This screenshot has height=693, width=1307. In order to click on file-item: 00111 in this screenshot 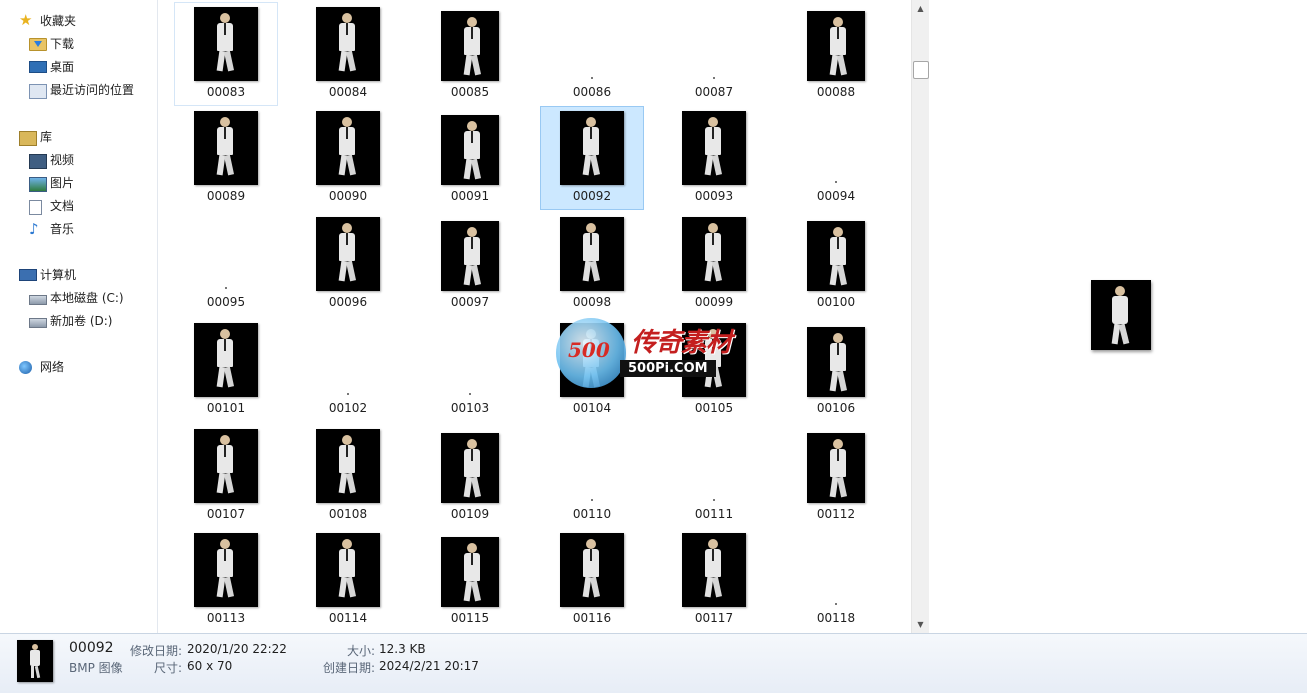, I will do `click(714, 476)`.